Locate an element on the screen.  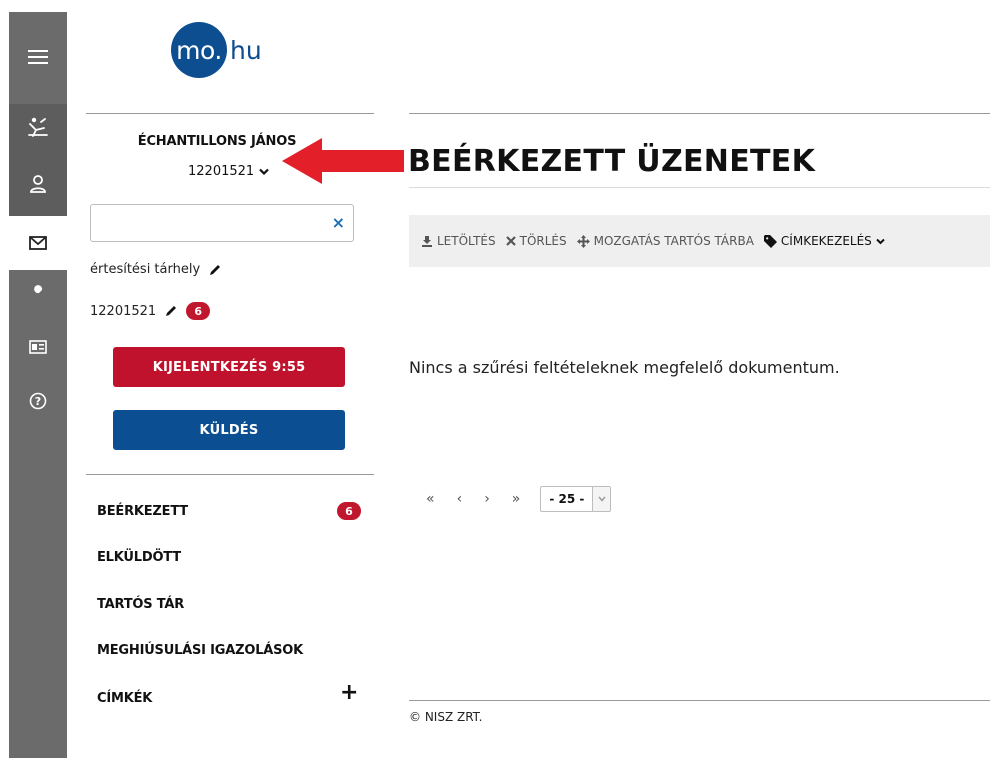
per-page-select: - 25 - is located at coordinates (576, 499).